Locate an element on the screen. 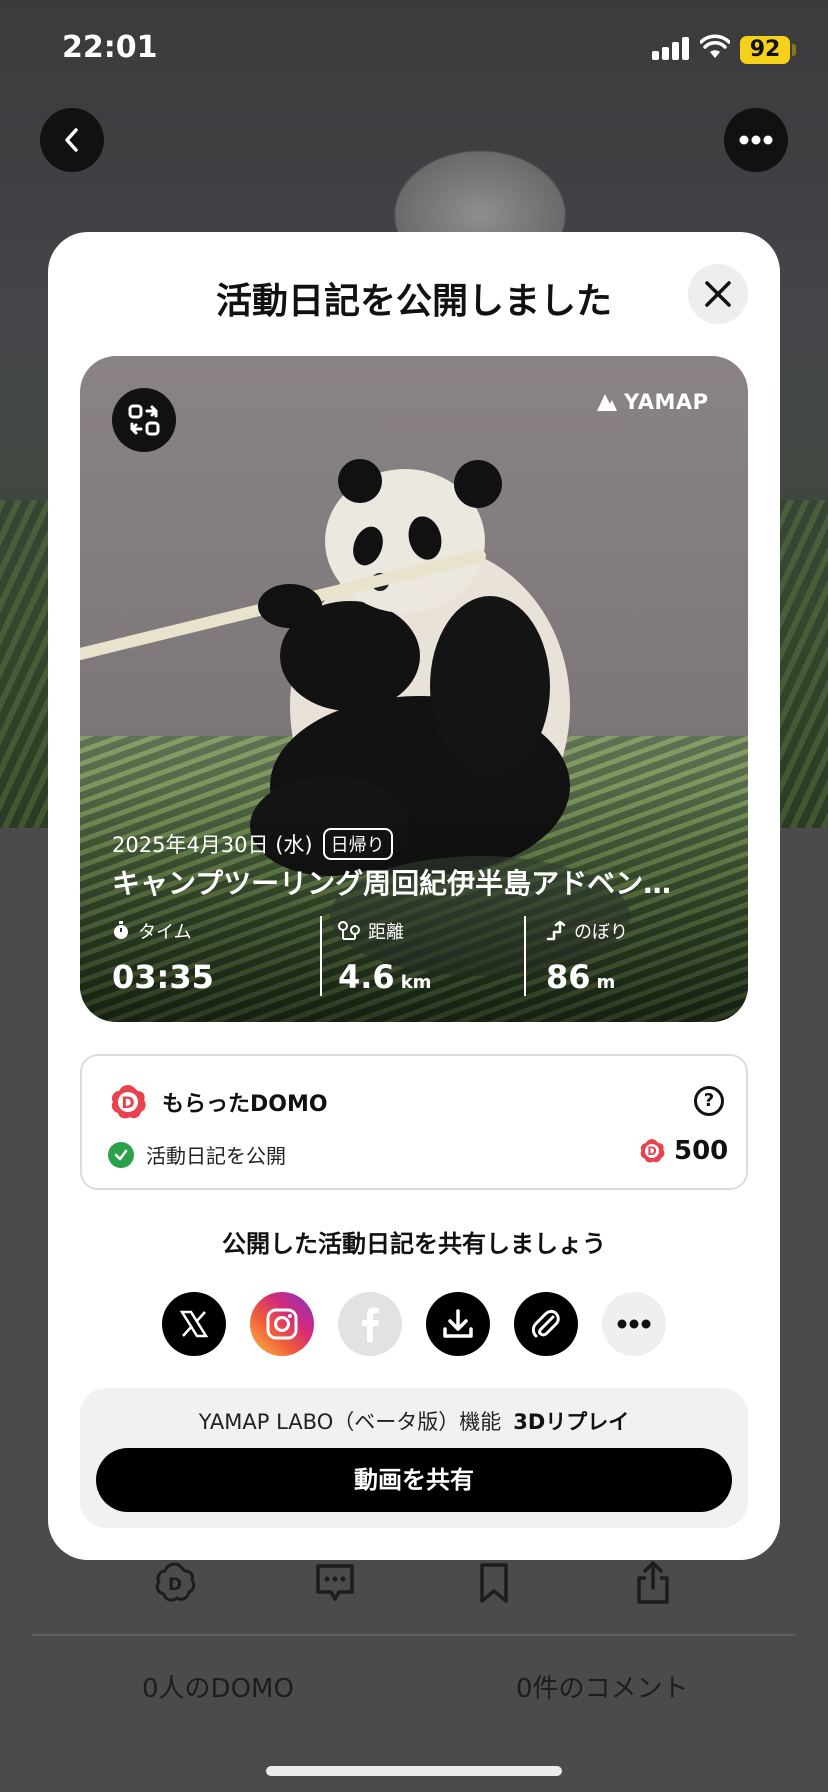  battery-level: 92 is located at coordinates (765, 50).